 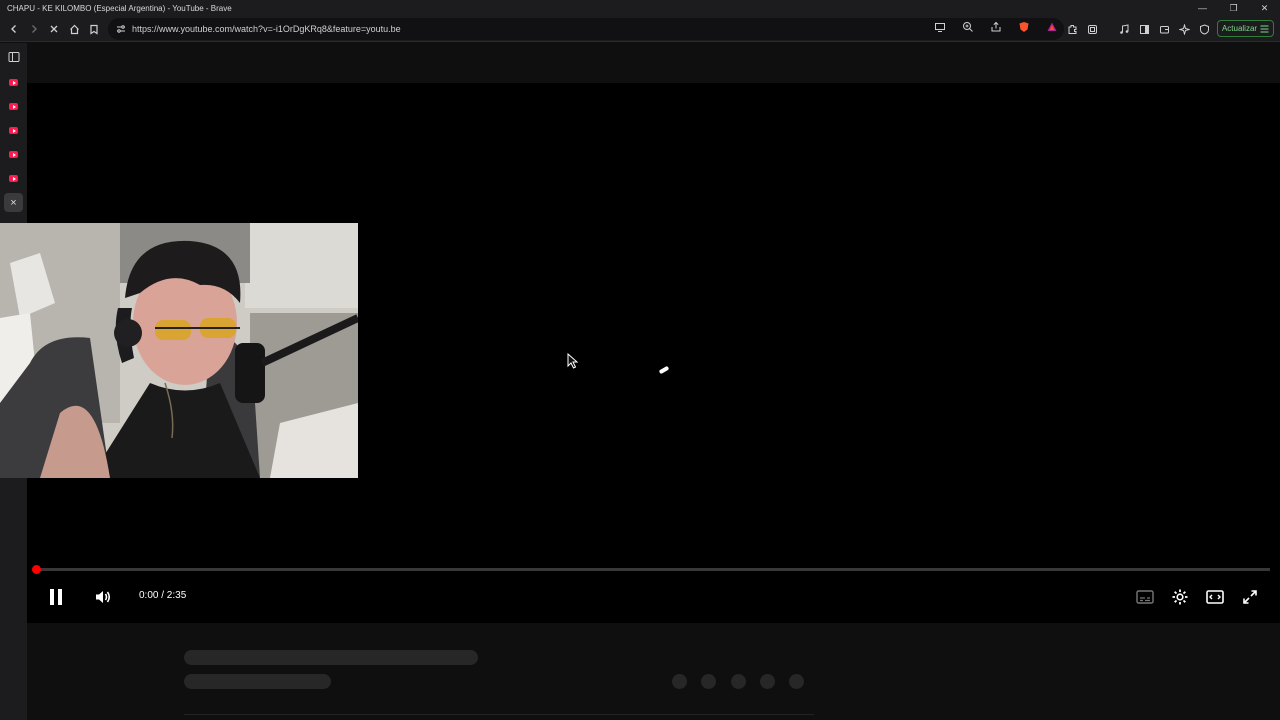 I want to click on address-bar-actions, so click(x=996, y=29).